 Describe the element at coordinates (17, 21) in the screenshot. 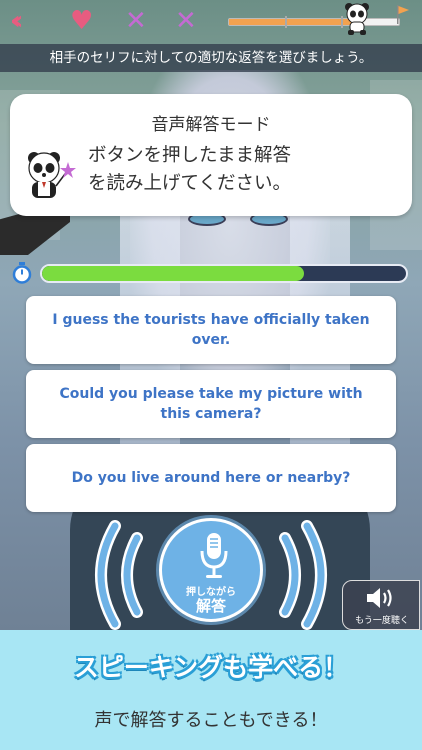

I see `back-icon: ‹‹` at that location.